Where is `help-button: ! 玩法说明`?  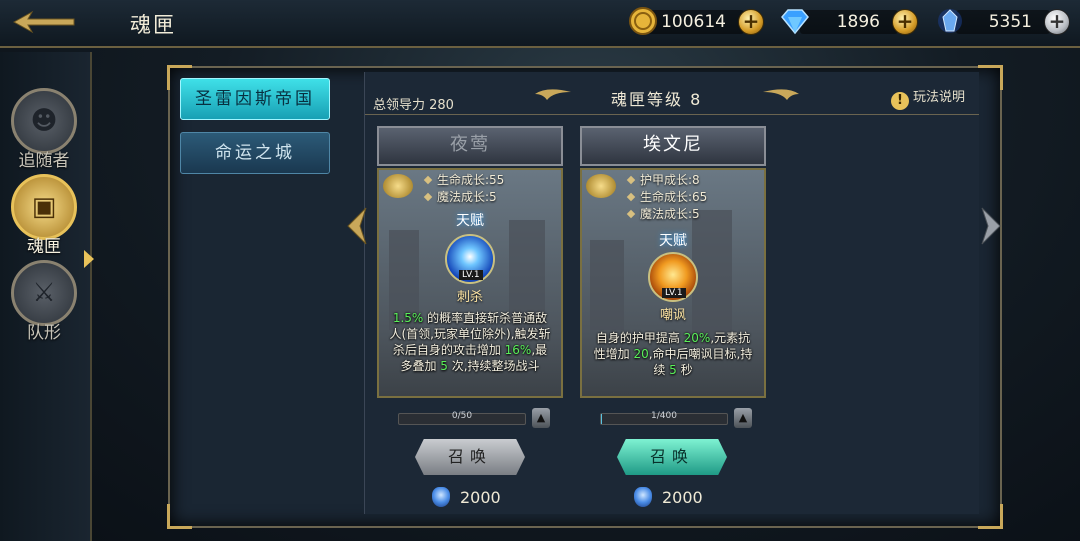 help-button: ! 玩法说明 is located at coordinates (927, 98).